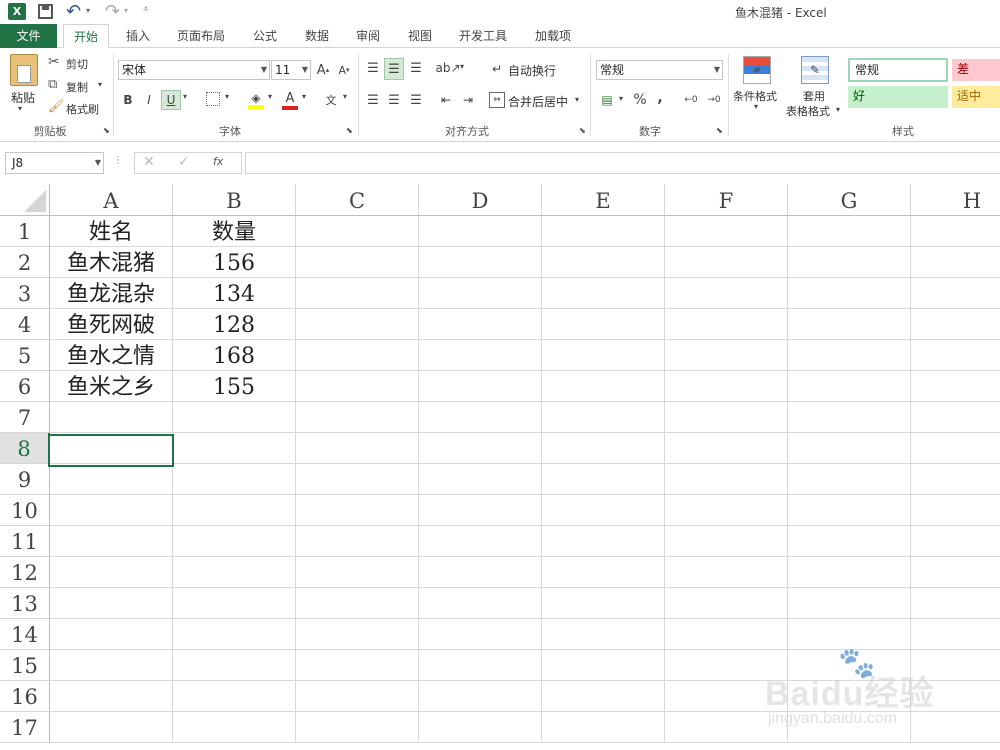 The height and width of the screenshot is (750, 1000). Describe the element at coordinates (483, 36) in the screenshot. I see `tab-developer: 开发工具` at that location.